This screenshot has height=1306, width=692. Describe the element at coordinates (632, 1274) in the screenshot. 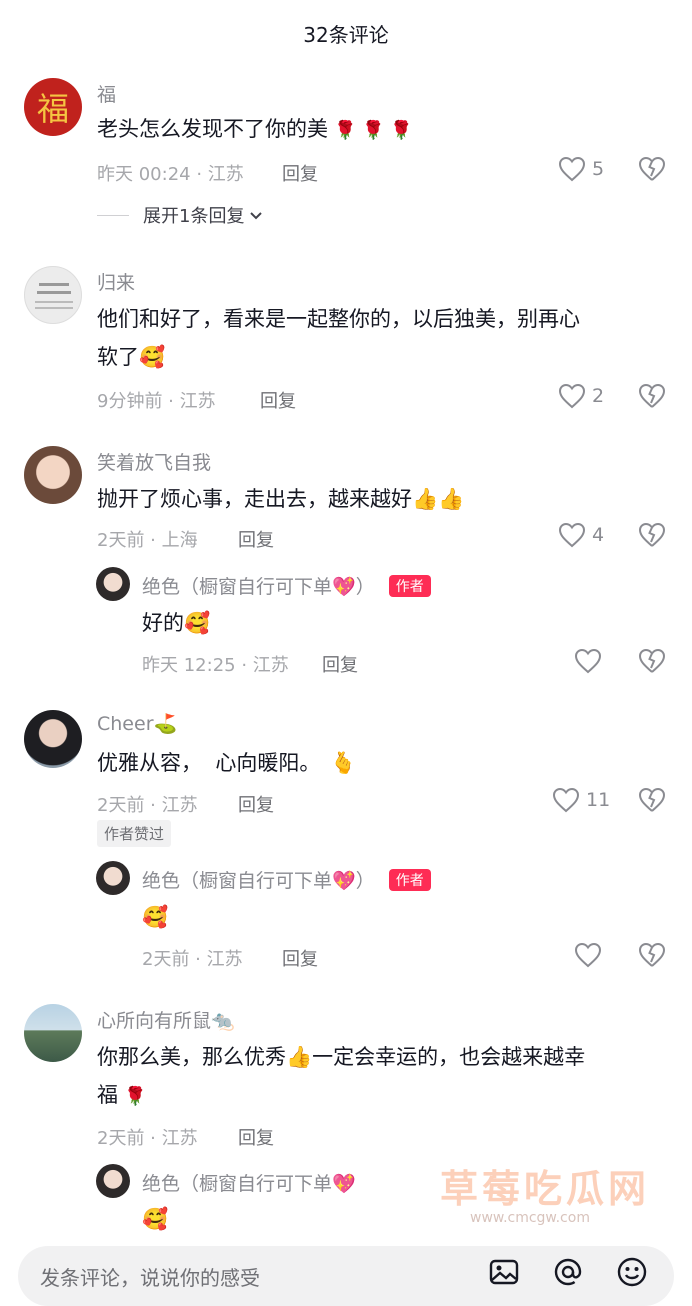

I see `emoji-button` at that location.